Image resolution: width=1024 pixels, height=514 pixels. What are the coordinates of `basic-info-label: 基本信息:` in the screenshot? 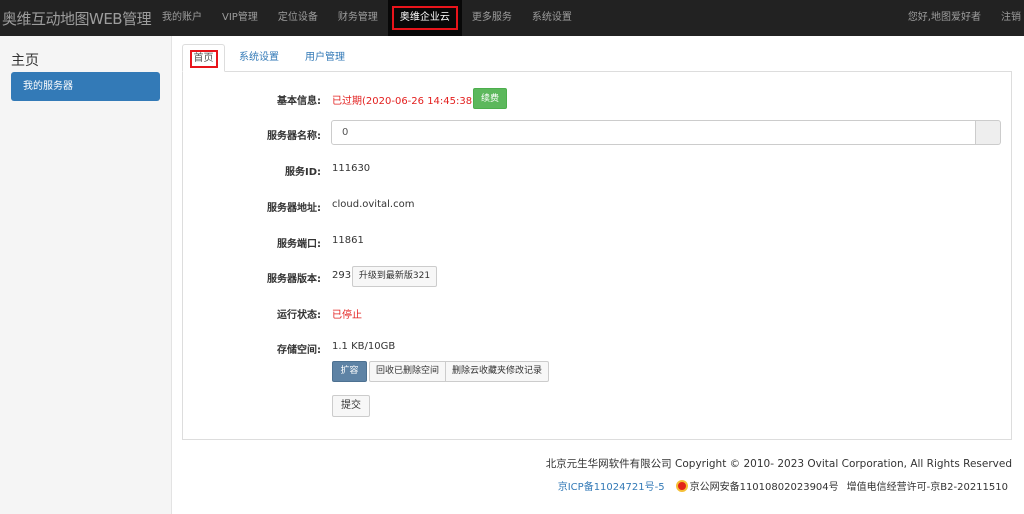 It's located at (299, 101).